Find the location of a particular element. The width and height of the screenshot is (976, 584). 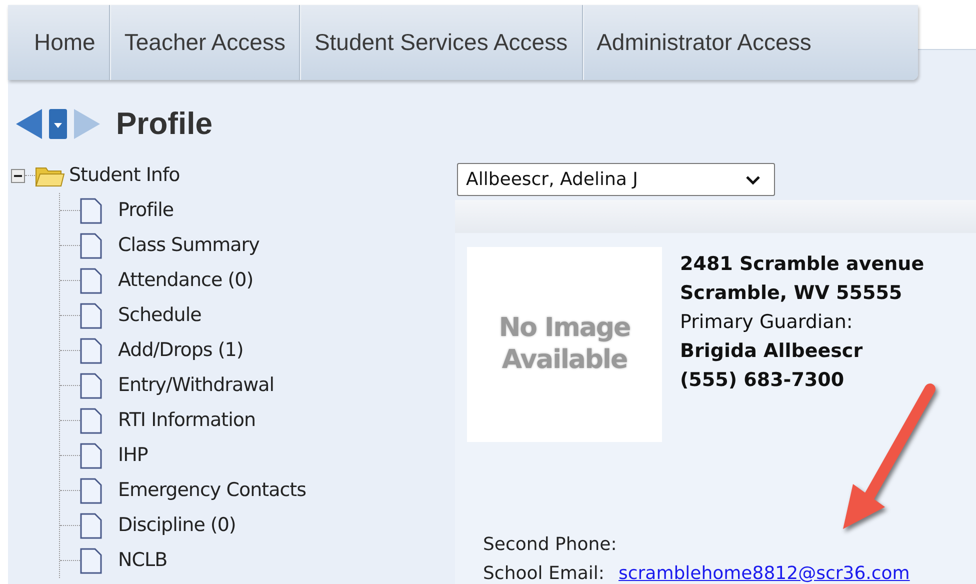

placeholder-text: No Image Available is located at coordinates (564, 344).